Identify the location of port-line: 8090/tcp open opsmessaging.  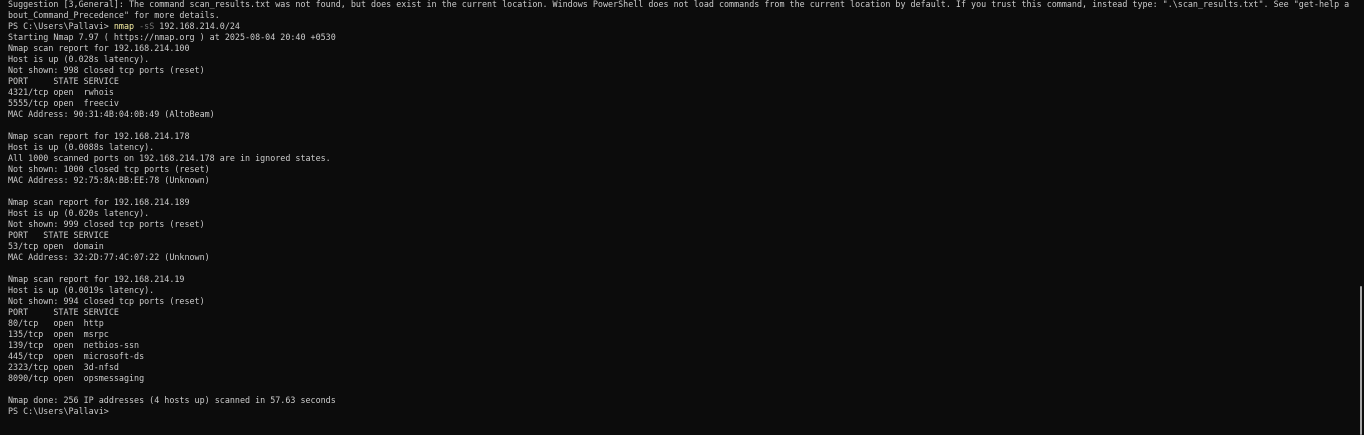
(76, 378).